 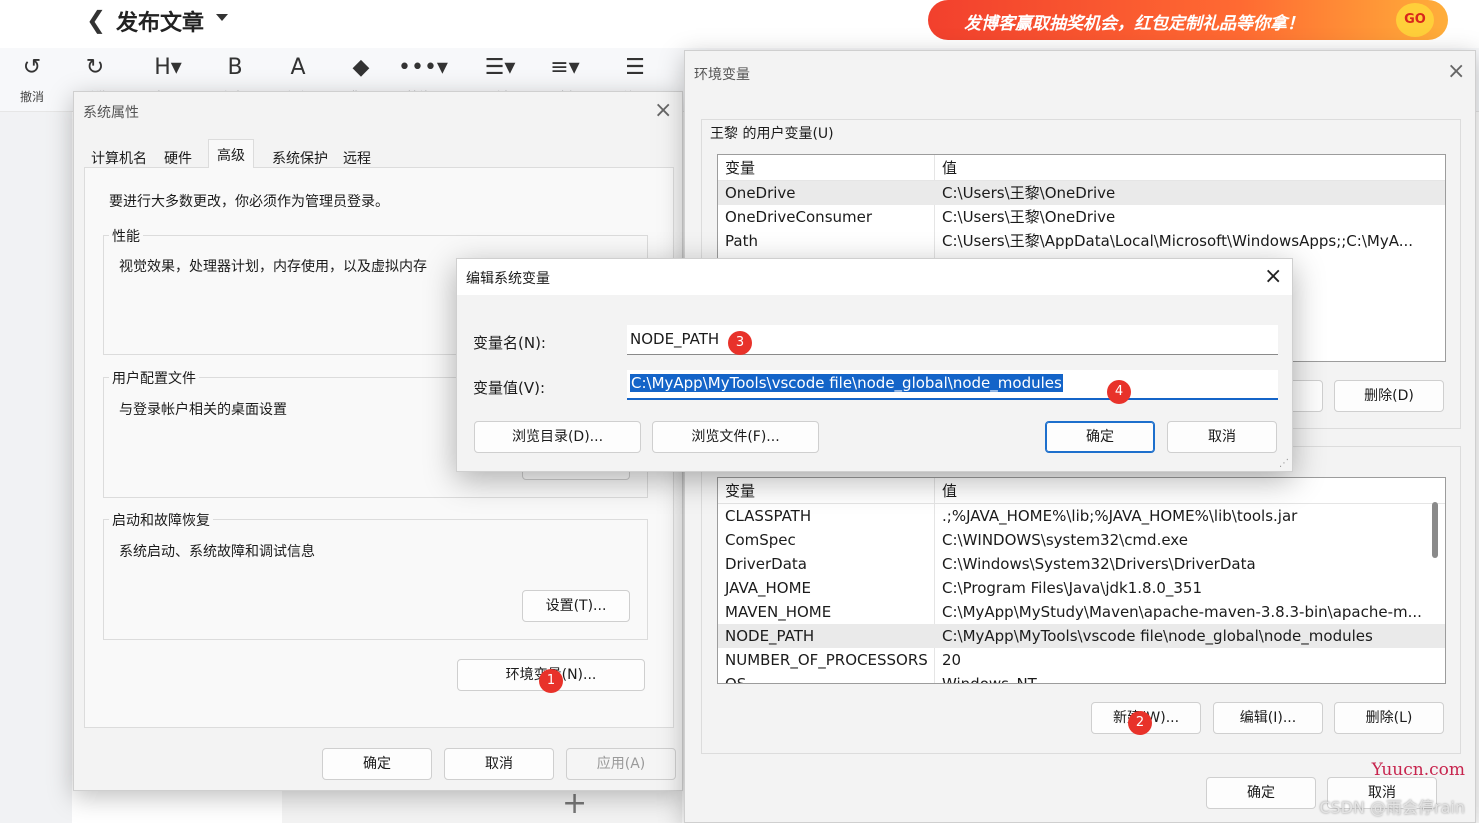 What do you see at coordinates (1140, 723) in the screenshot?
I see `step-badge-2: 2` at bounding box center [1140, 723].